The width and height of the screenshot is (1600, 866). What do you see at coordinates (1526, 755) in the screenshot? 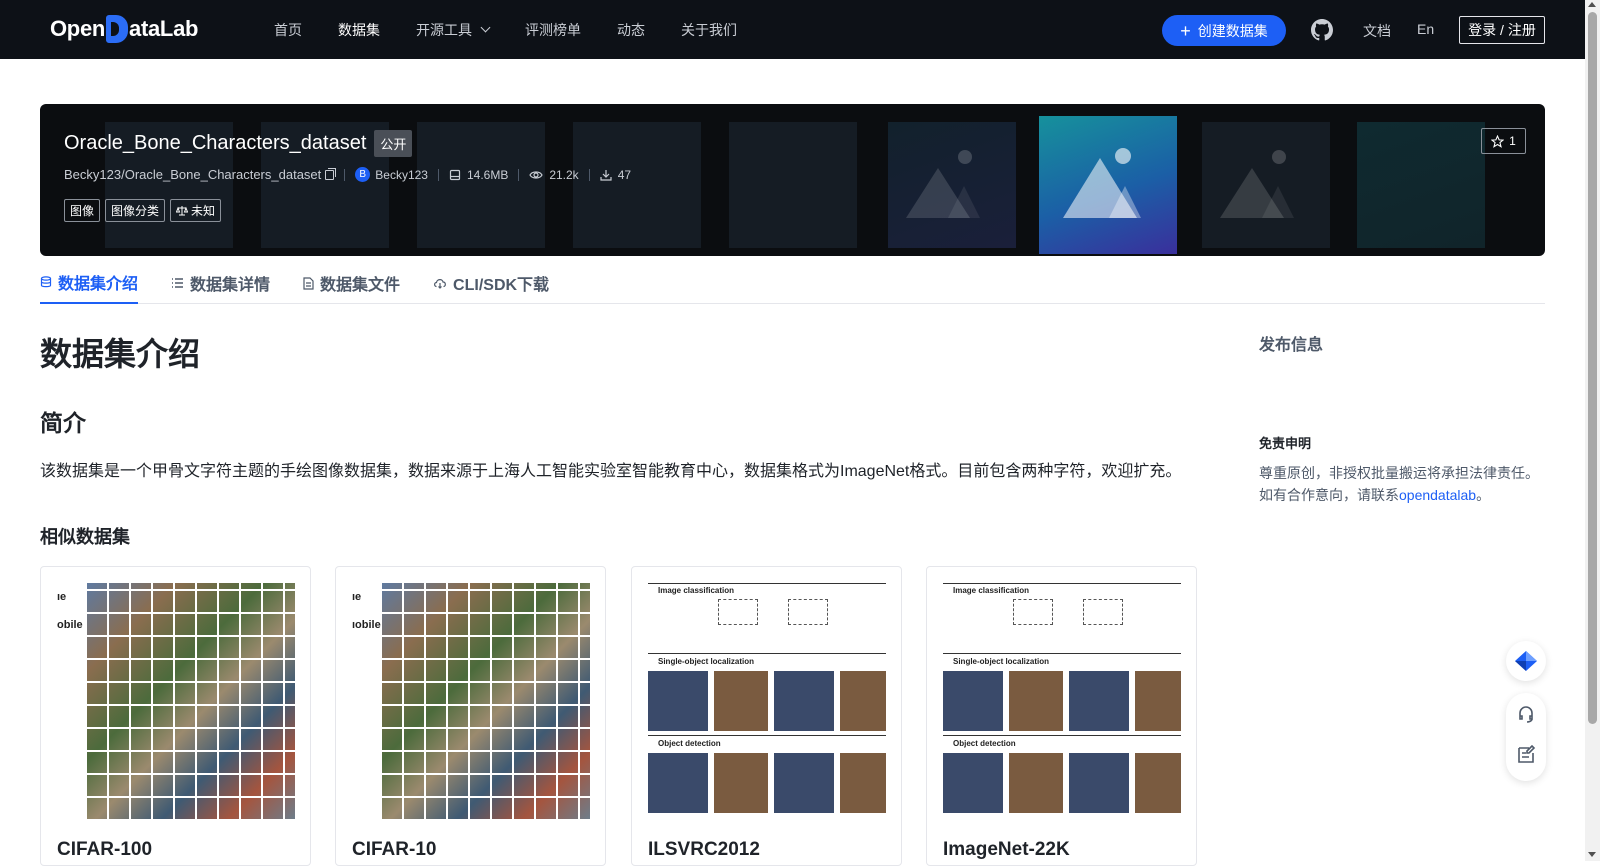
I see `feedback-icon` at bounding box center [1526, 755].